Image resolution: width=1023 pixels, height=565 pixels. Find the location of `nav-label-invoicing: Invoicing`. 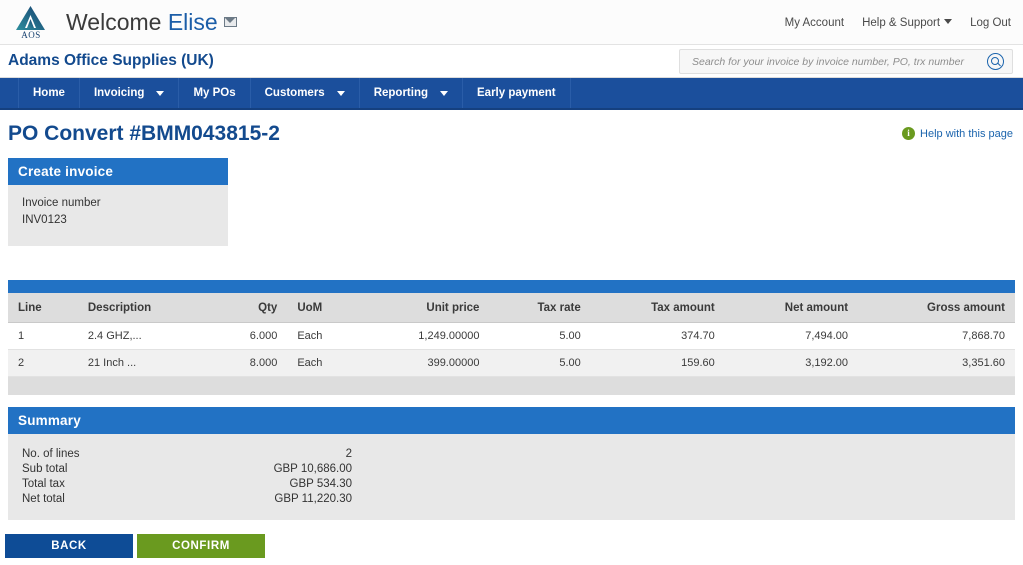

nav-label-invoicing: Invoicing is located at coordinates (119, 93).